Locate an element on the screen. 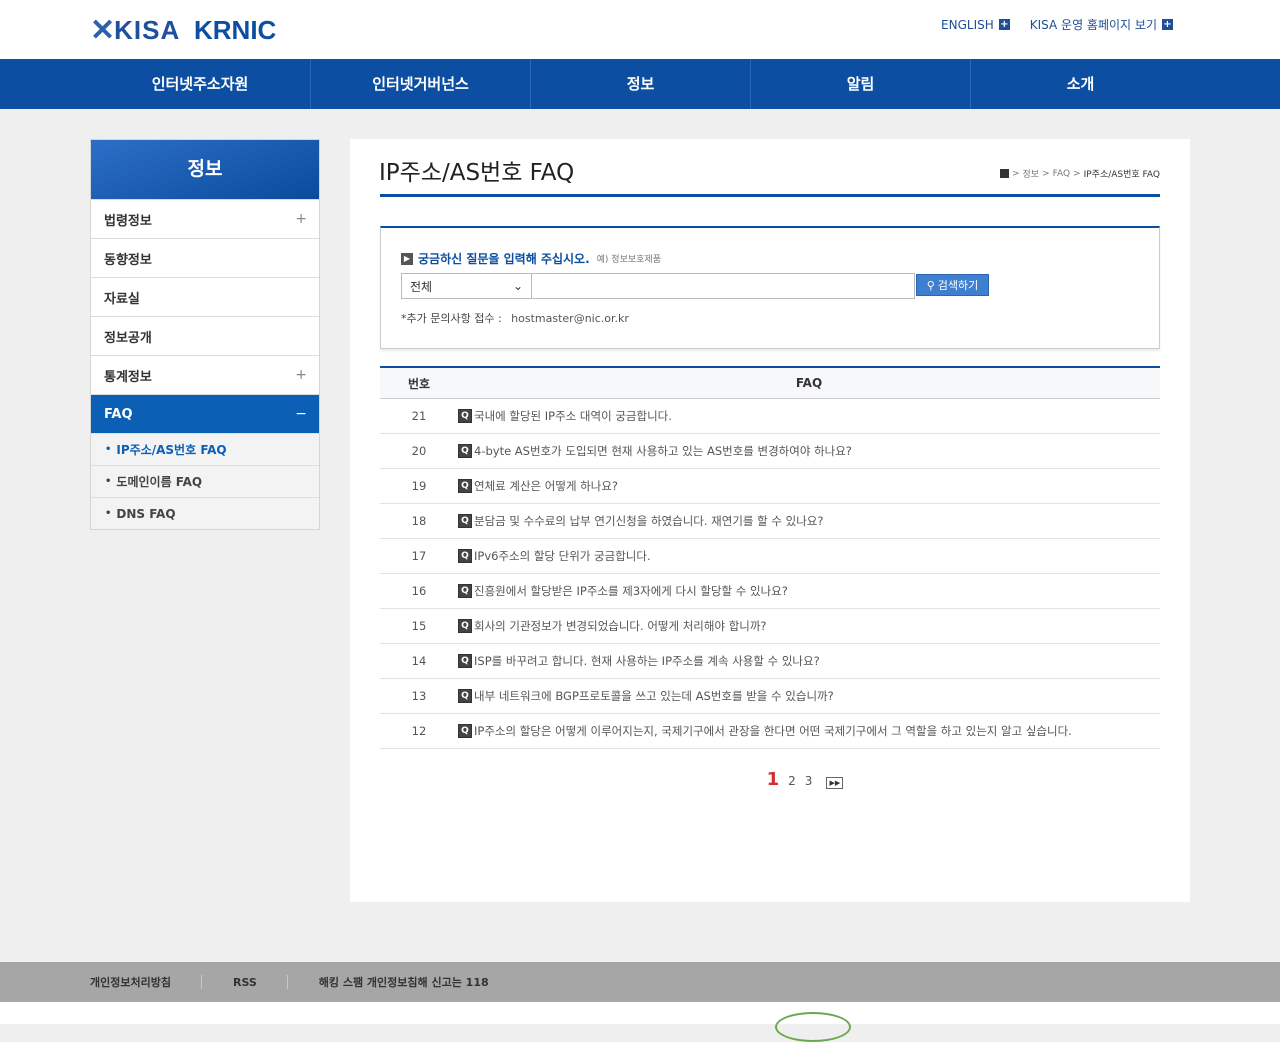 This screenshot has height=1042, width=1280. table-row: 21 Q 국내에 할당된 IP주소 대역이 궁금합니다. is located at coordinates (770, 416).